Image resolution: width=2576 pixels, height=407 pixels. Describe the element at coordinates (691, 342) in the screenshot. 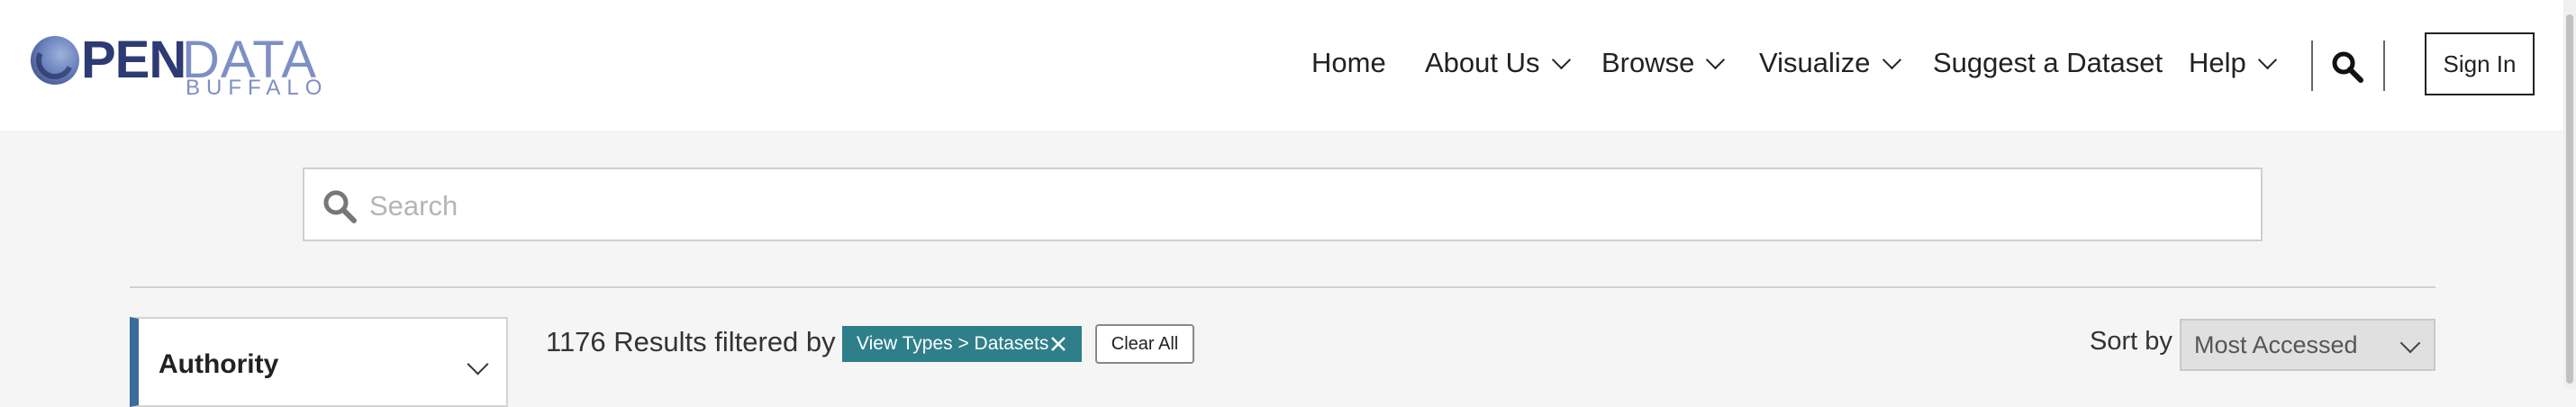

I see `results-count: 1176 Results filtered by` at that location.